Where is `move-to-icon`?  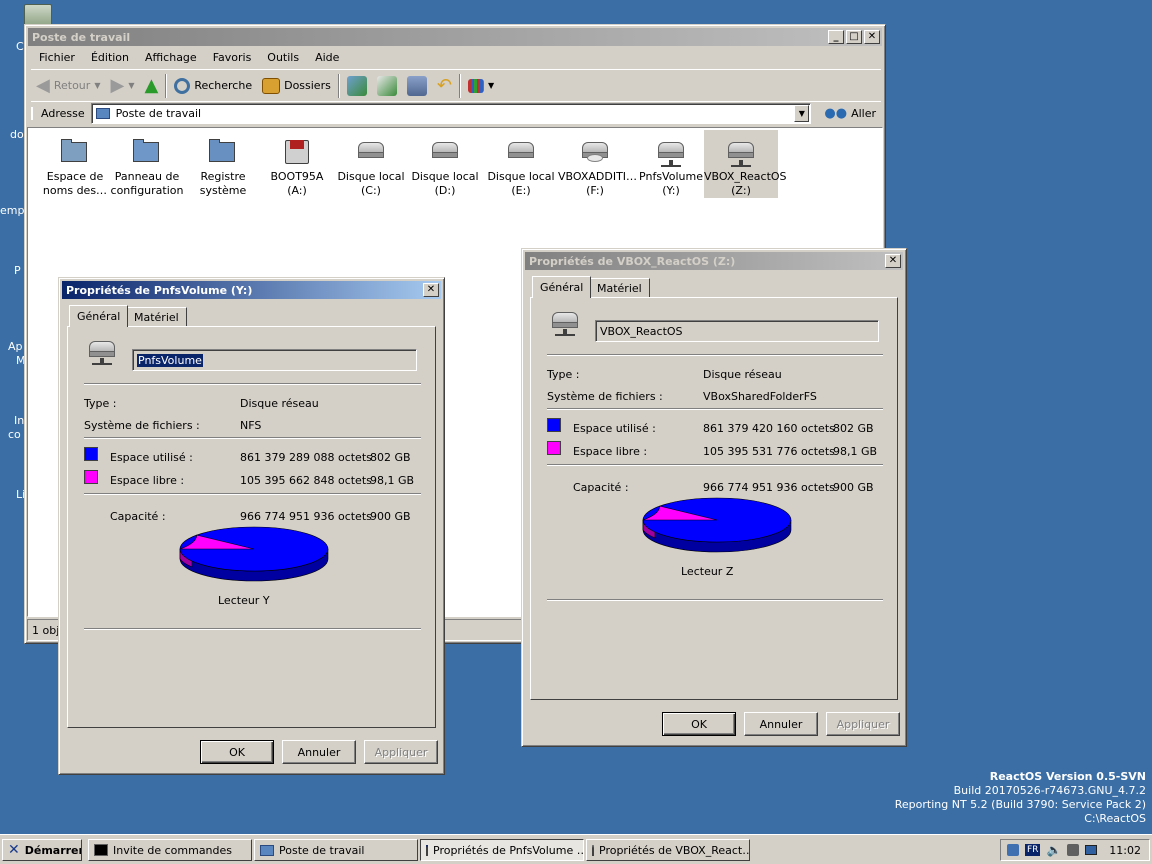
move-to-icon is located at coordinates (356, 85).